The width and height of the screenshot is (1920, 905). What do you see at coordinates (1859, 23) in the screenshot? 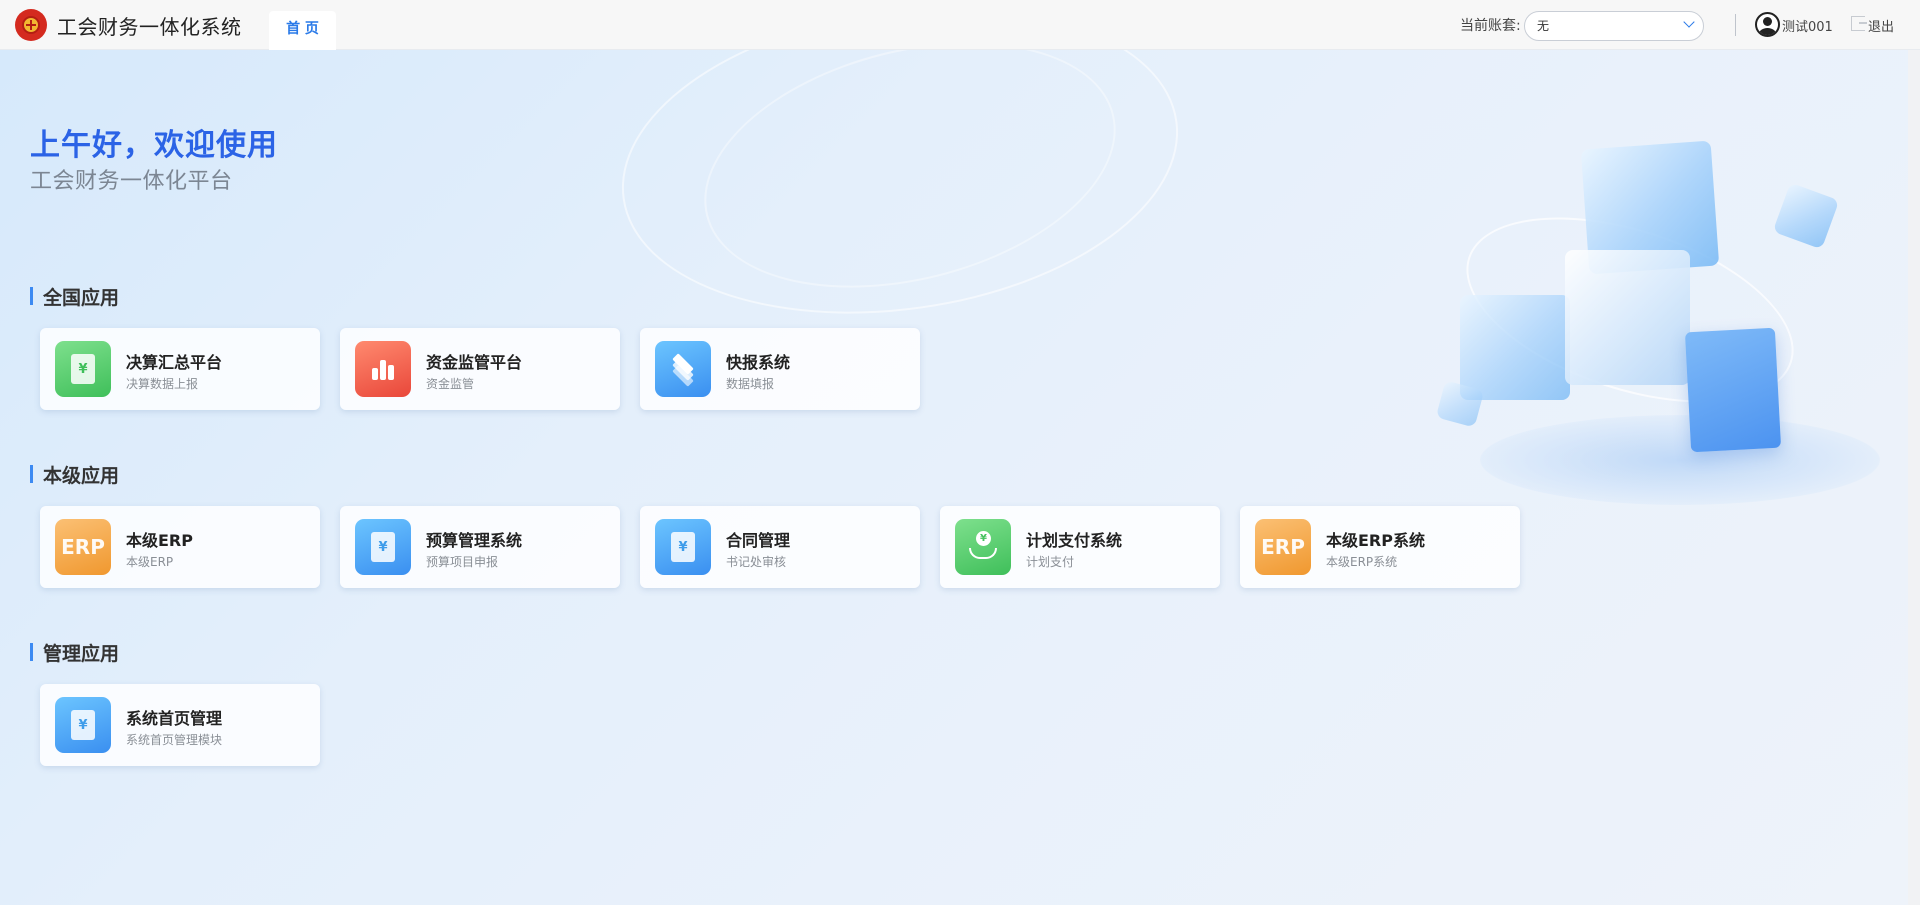
I see `logout-icon` at bounding box center [1859, 23].